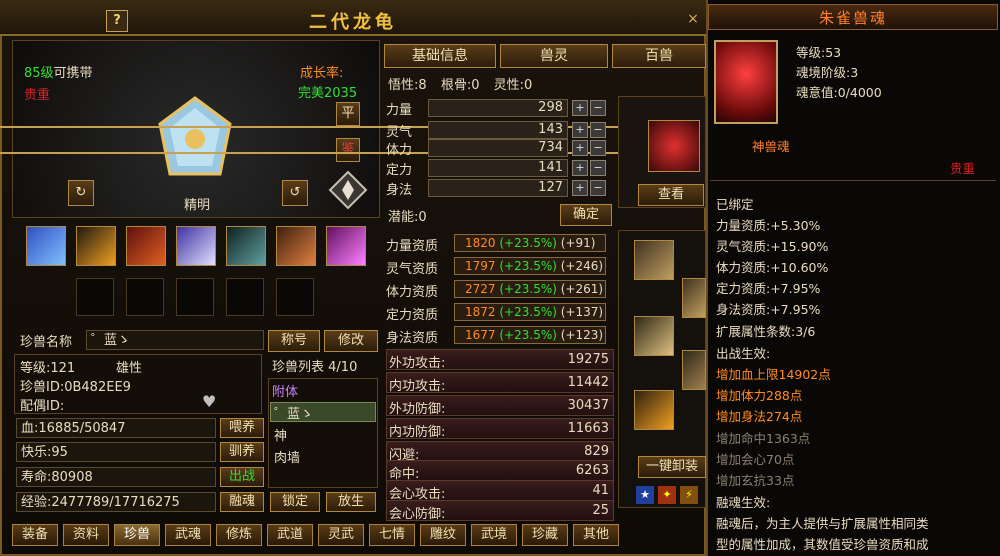 Image resolution: width=1000 pixels, height=556 pixels. Describe the element at coordinates (443, 535) in the screenshot. I see `tab-diaowen: 雕纹` at that location.